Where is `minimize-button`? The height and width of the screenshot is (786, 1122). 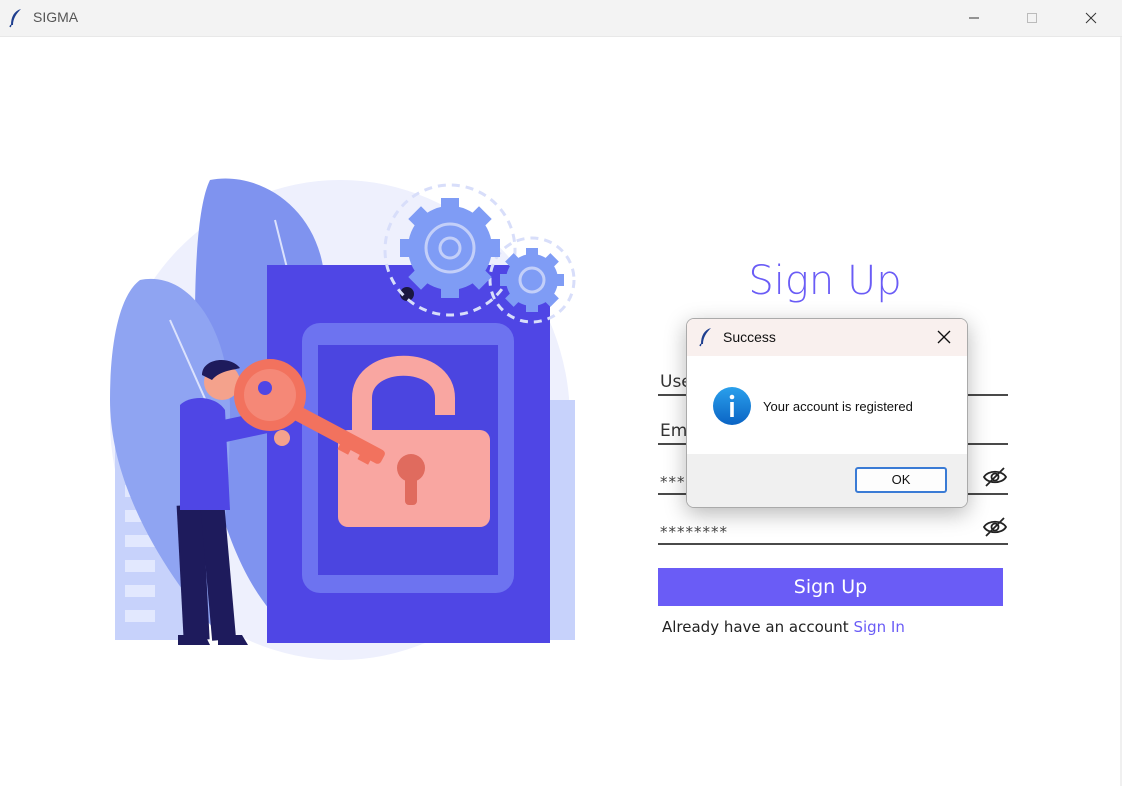 minimize-button is located at coordinates (974, 18).